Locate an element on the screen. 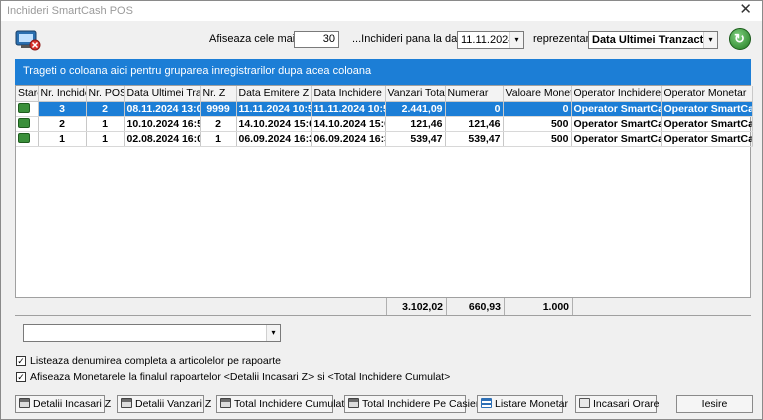 This screenshot has width=763, height=420. iesire-label: Iesire is located at coordinates (714, 404).